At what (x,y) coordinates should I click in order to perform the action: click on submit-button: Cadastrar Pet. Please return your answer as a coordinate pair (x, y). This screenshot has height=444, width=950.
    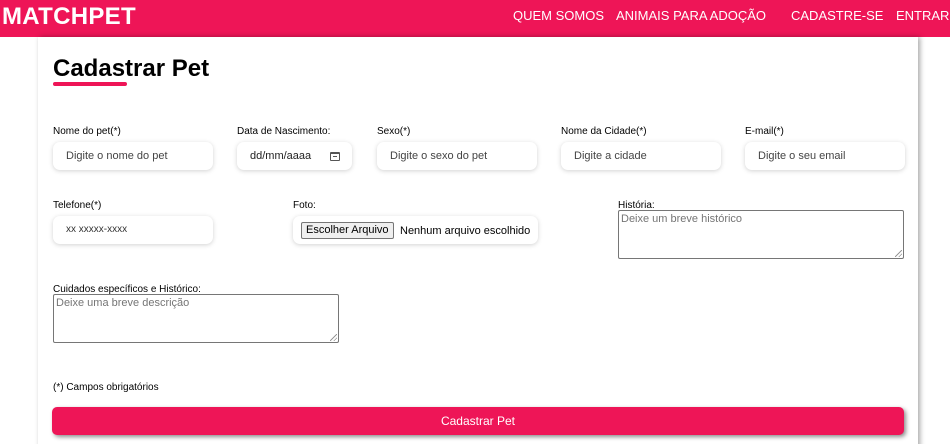
    Looking at the image, I should click on (478, 421).